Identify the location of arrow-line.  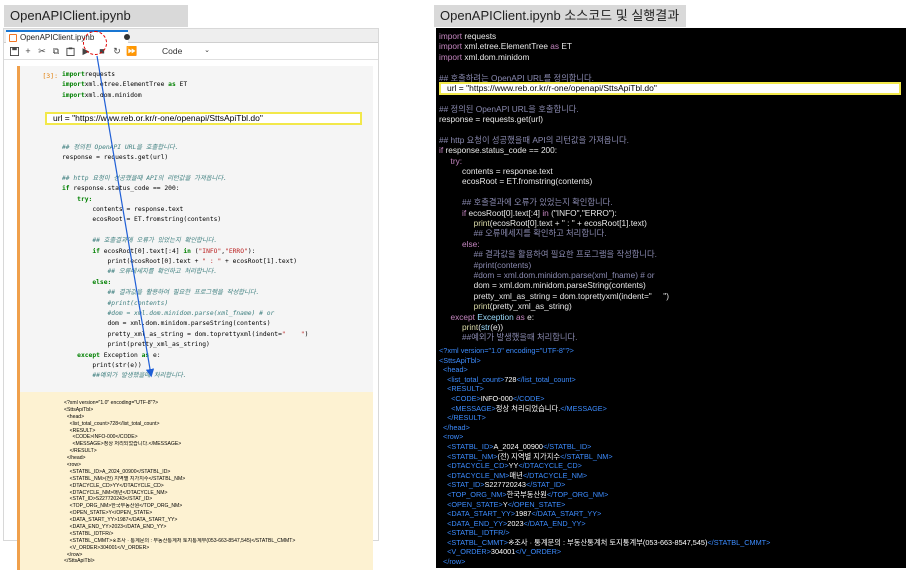
(125, 216).